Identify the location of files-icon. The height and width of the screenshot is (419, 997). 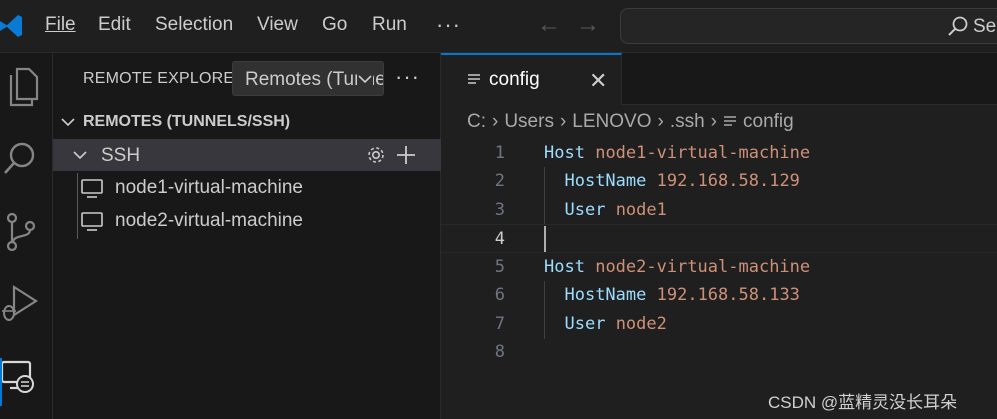
(24, 87).